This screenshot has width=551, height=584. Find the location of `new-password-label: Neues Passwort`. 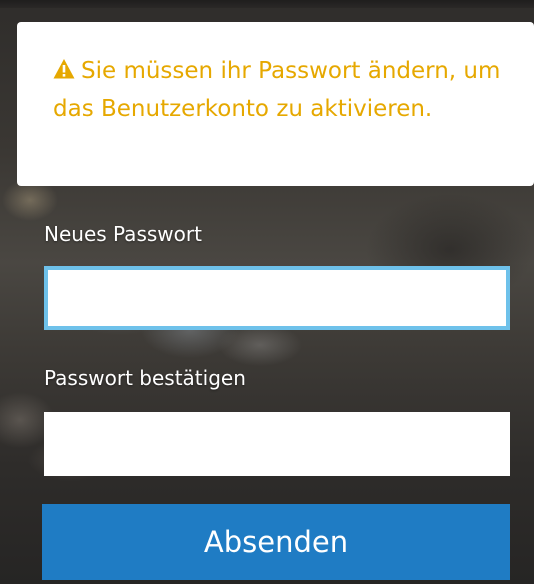

new-password-label: Neues Passwort is located at coordinates (123, 234).